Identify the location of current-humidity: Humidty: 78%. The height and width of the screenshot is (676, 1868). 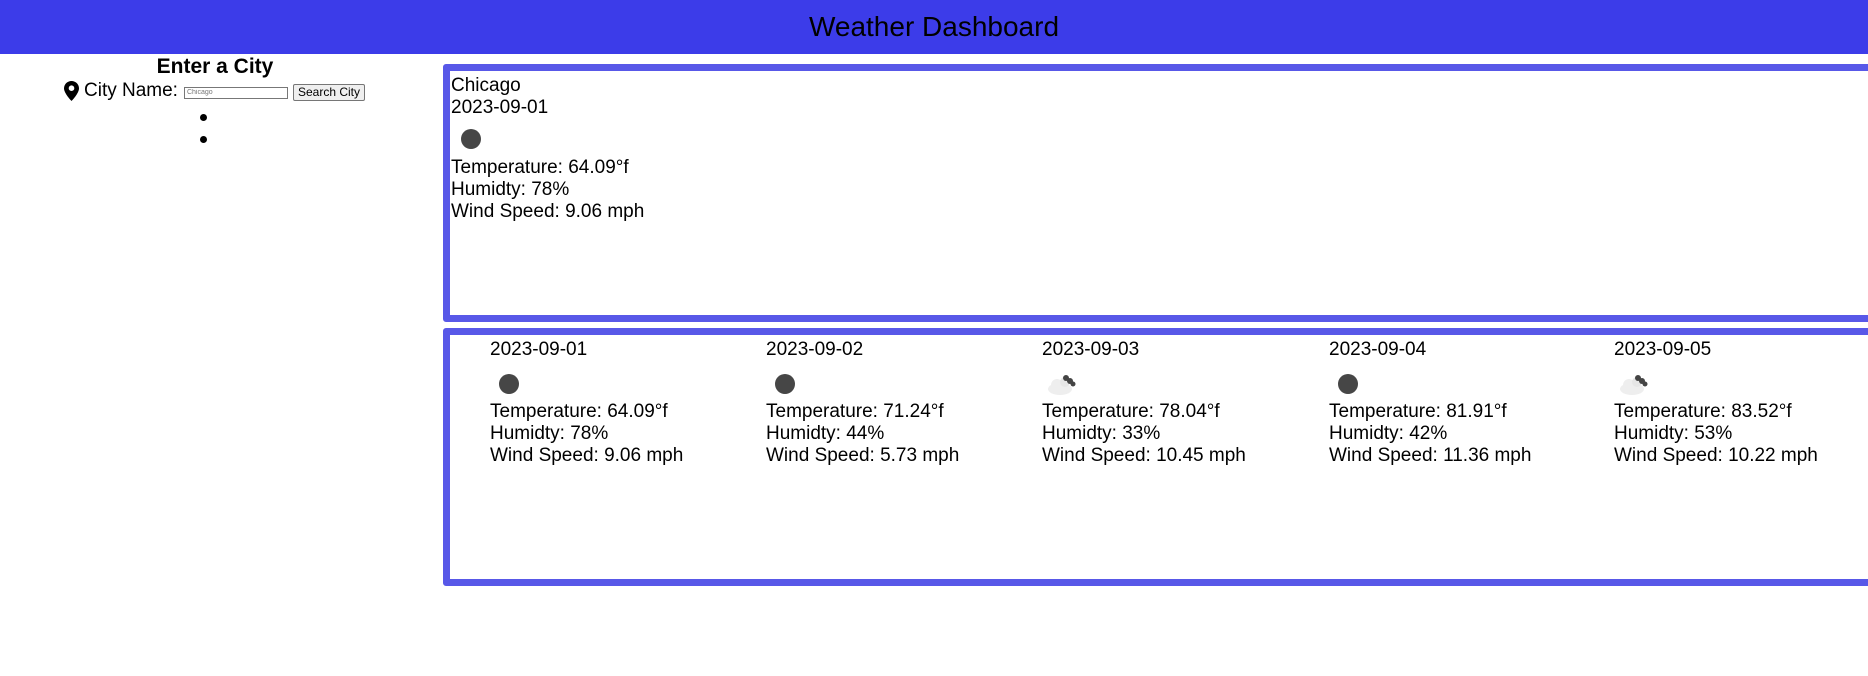
(510, 189).